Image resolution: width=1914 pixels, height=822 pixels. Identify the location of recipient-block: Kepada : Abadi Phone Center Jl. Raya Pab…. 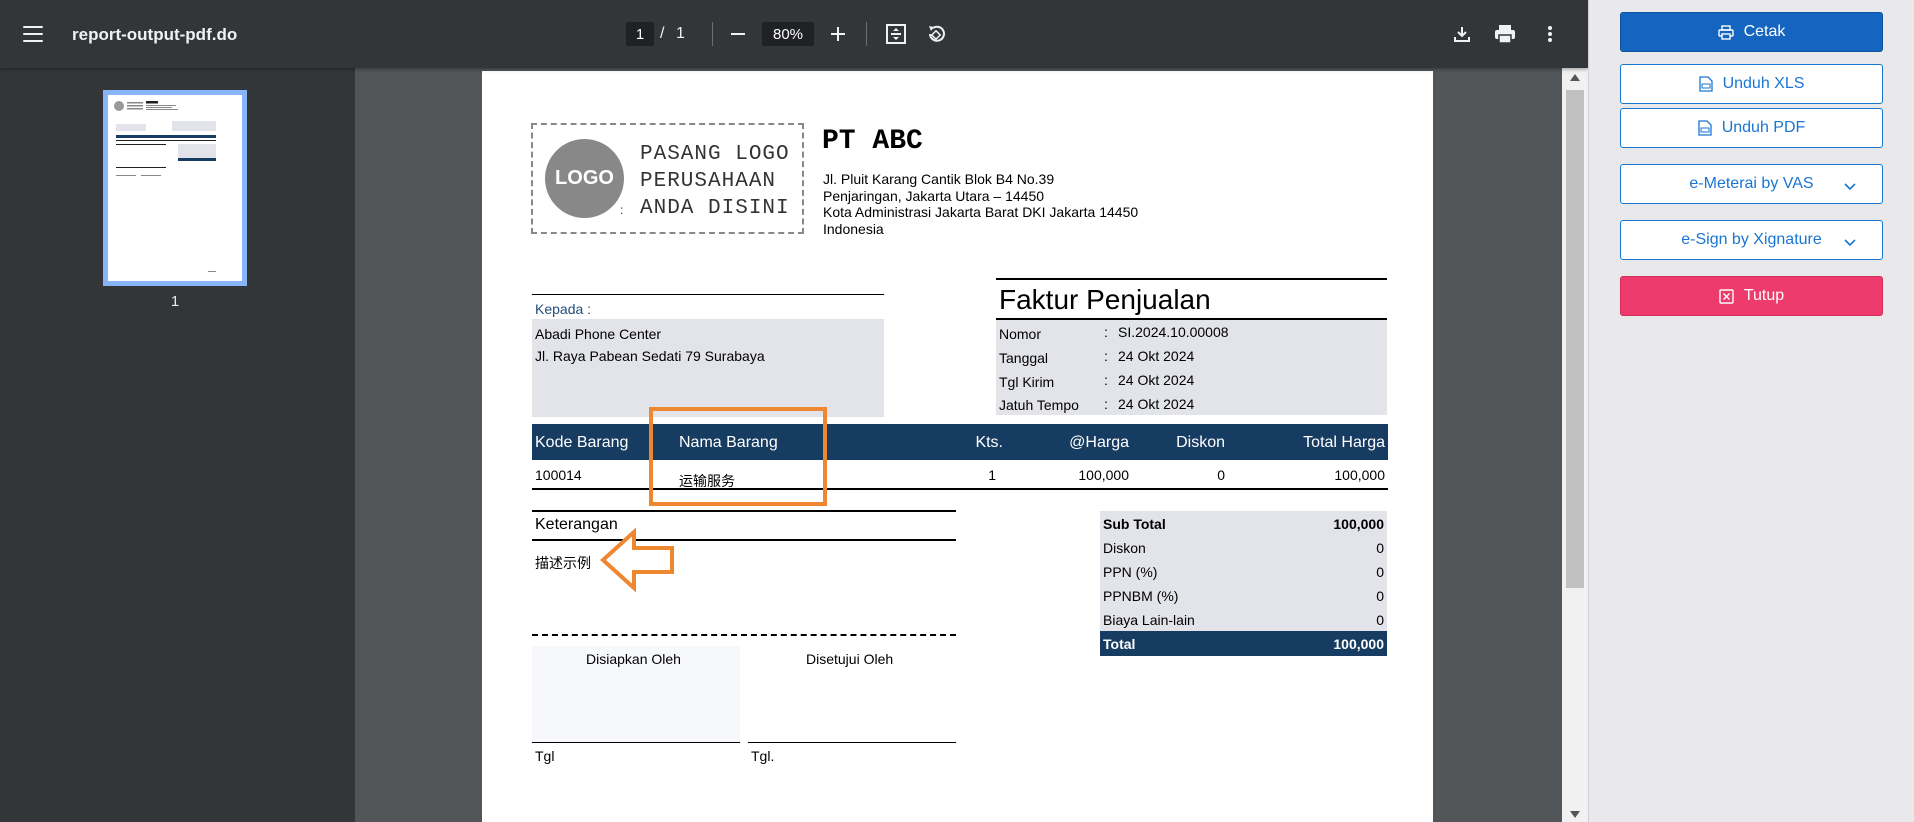
(708, 355).